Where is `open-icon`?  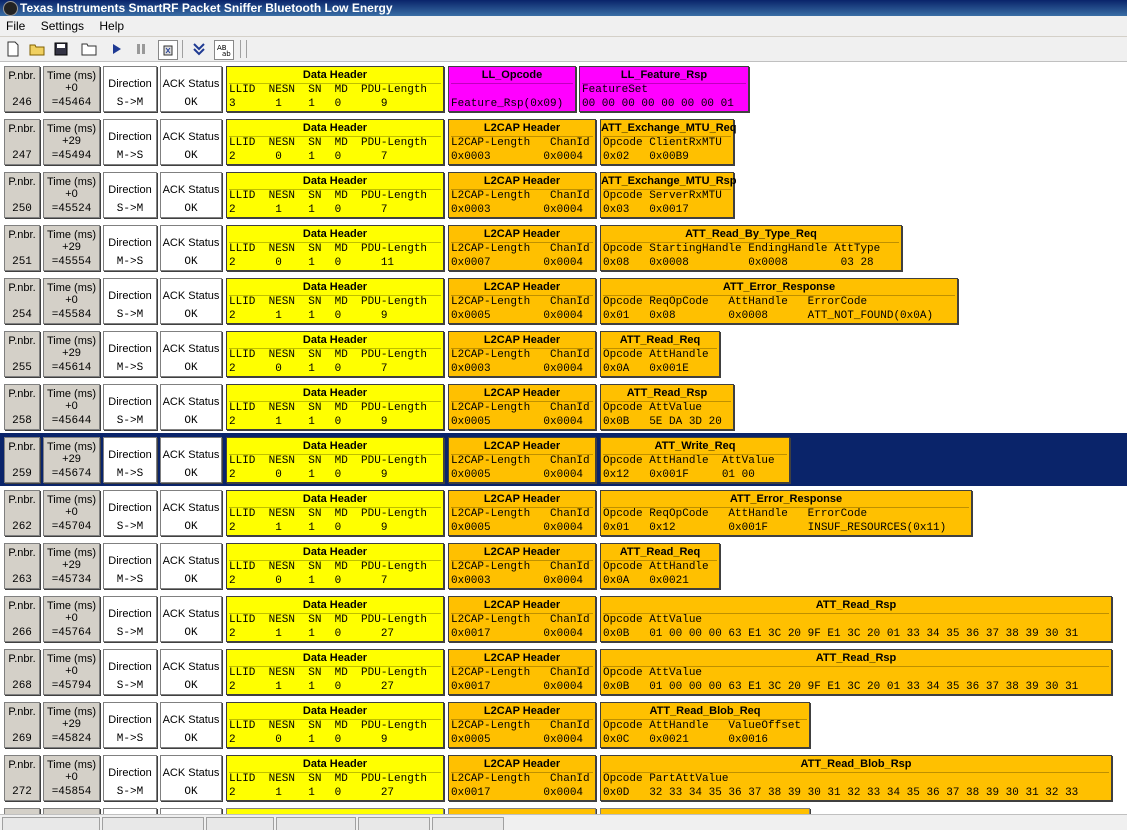
open-icon is located at coordinates (37, 49).